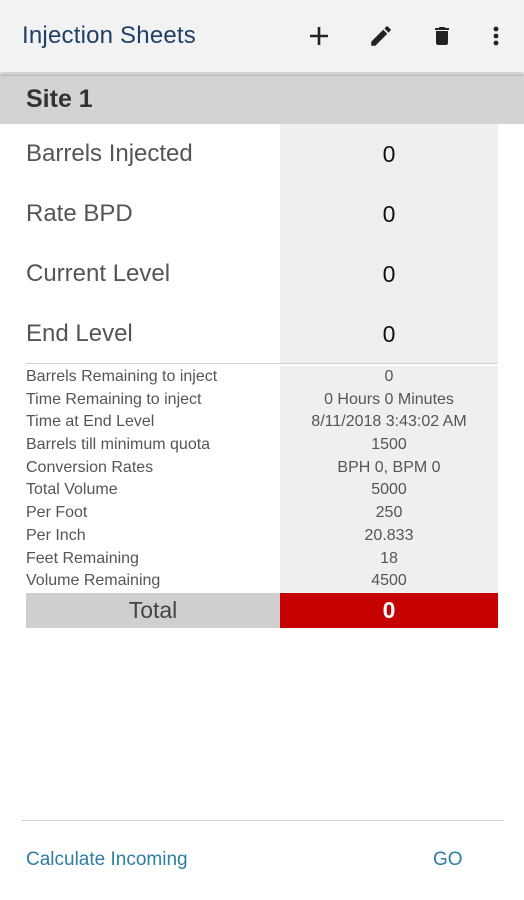 Image resolution: width=524 pixels, height=900 pixels. I want to click on table-row: Total Volume 5000, so click(262, 491).